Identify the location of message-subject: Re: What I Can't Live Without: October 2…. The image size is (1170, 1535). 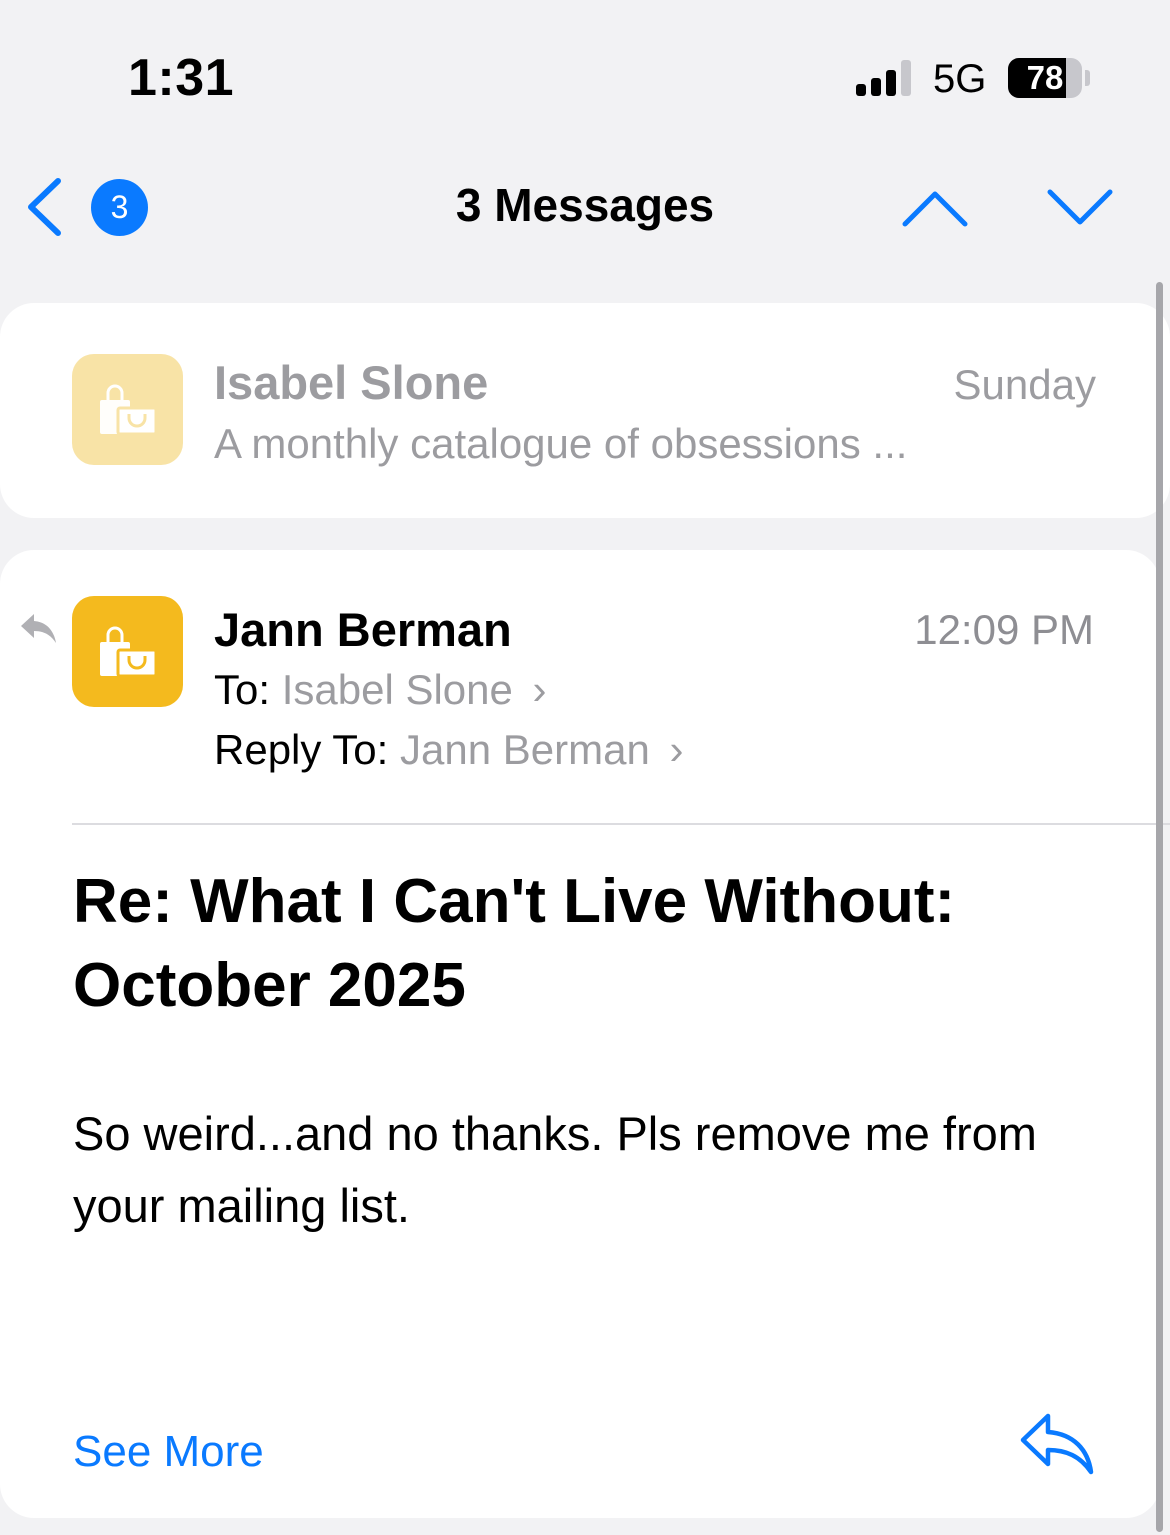
(514, 943).